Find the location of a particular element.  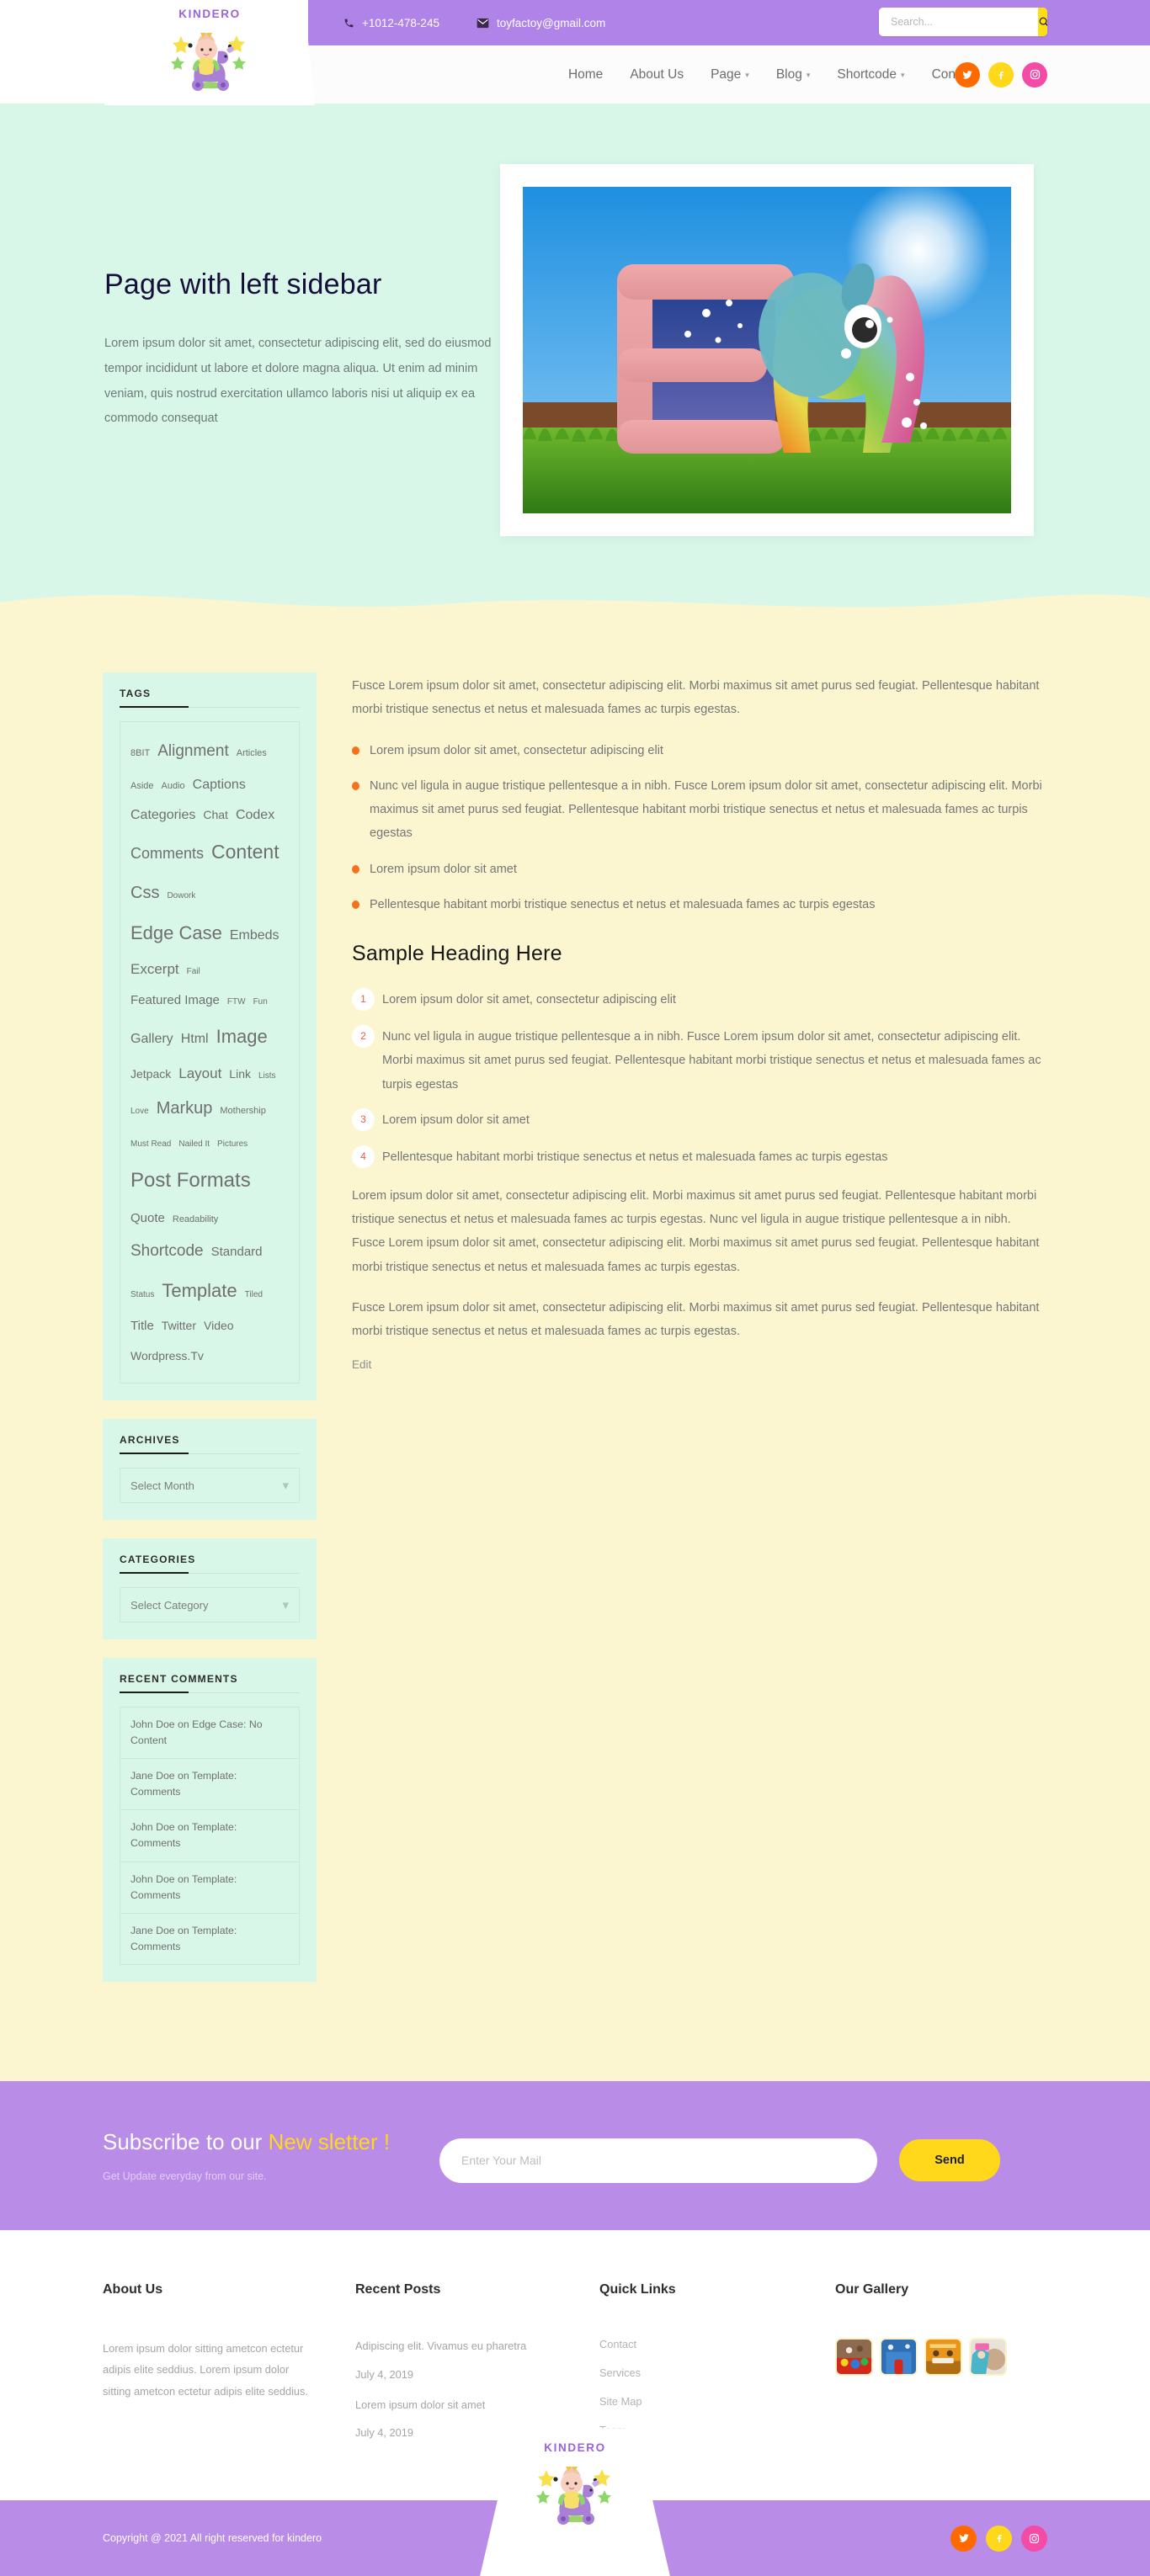

footer-recent-post-title: Lorem ipsum dolor sit amet is located at coordinates (477, 2405).